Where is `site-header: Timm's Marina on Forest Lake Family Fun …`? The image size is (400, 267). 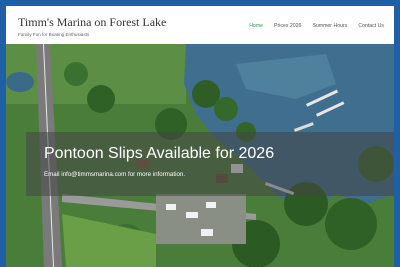 site-header: Timm's Marina on Forest Lake Family Fun … is located at coordinates (200, 25).